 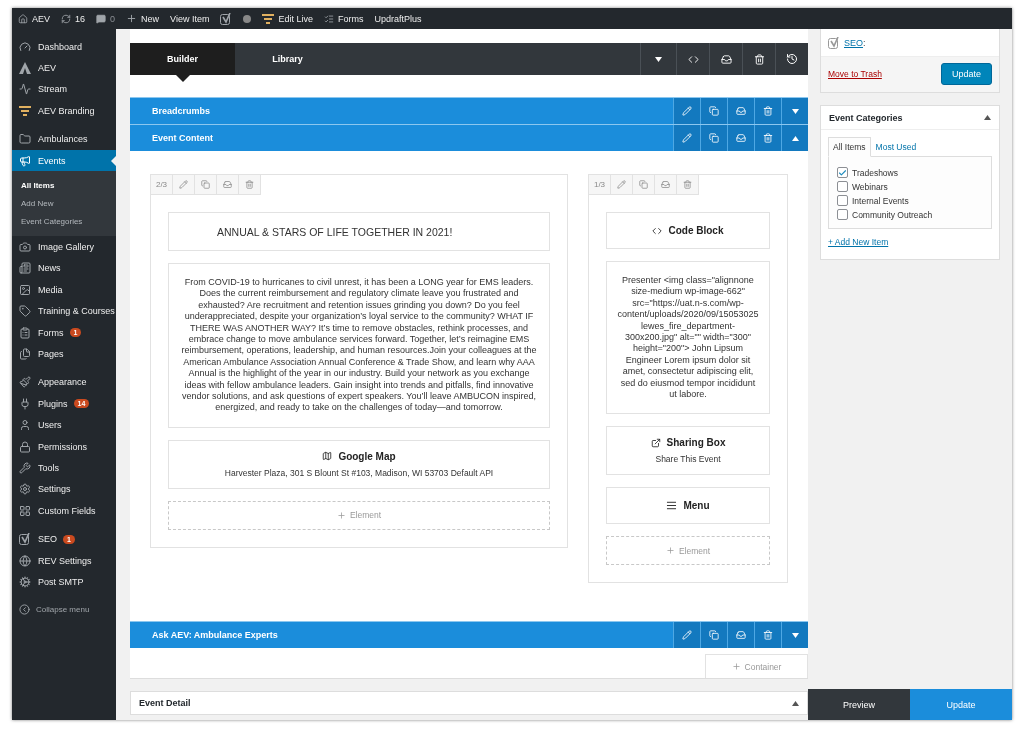 I want to click on camera-icon, so click(x=25, y=247).